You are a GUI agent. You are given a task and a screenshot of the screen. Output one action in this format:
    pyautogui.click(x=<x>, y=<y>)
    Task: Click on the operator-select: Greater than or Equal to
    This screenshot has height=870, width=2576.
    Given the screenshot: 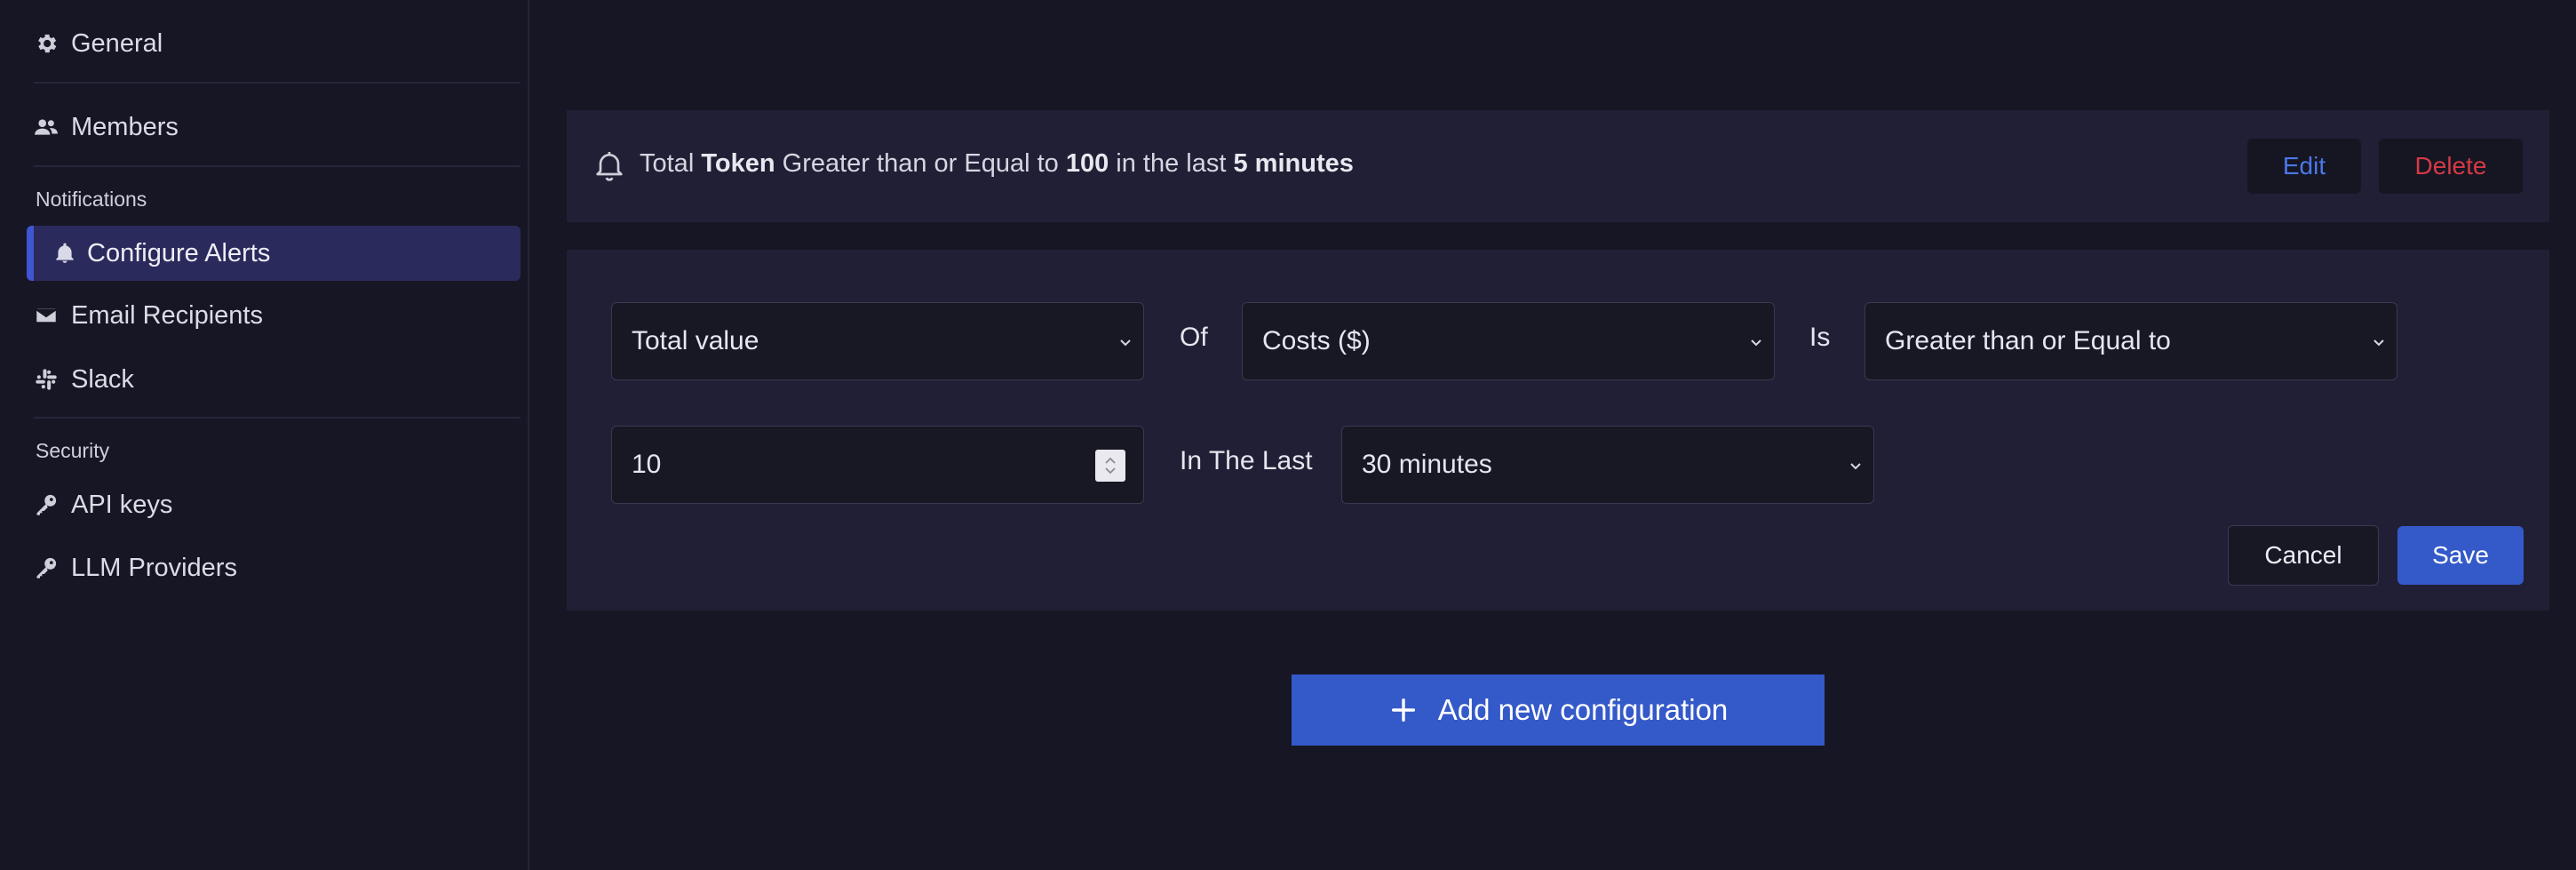 What is the action you would take?
    pyautogui.click(x=2130, y=341)
    